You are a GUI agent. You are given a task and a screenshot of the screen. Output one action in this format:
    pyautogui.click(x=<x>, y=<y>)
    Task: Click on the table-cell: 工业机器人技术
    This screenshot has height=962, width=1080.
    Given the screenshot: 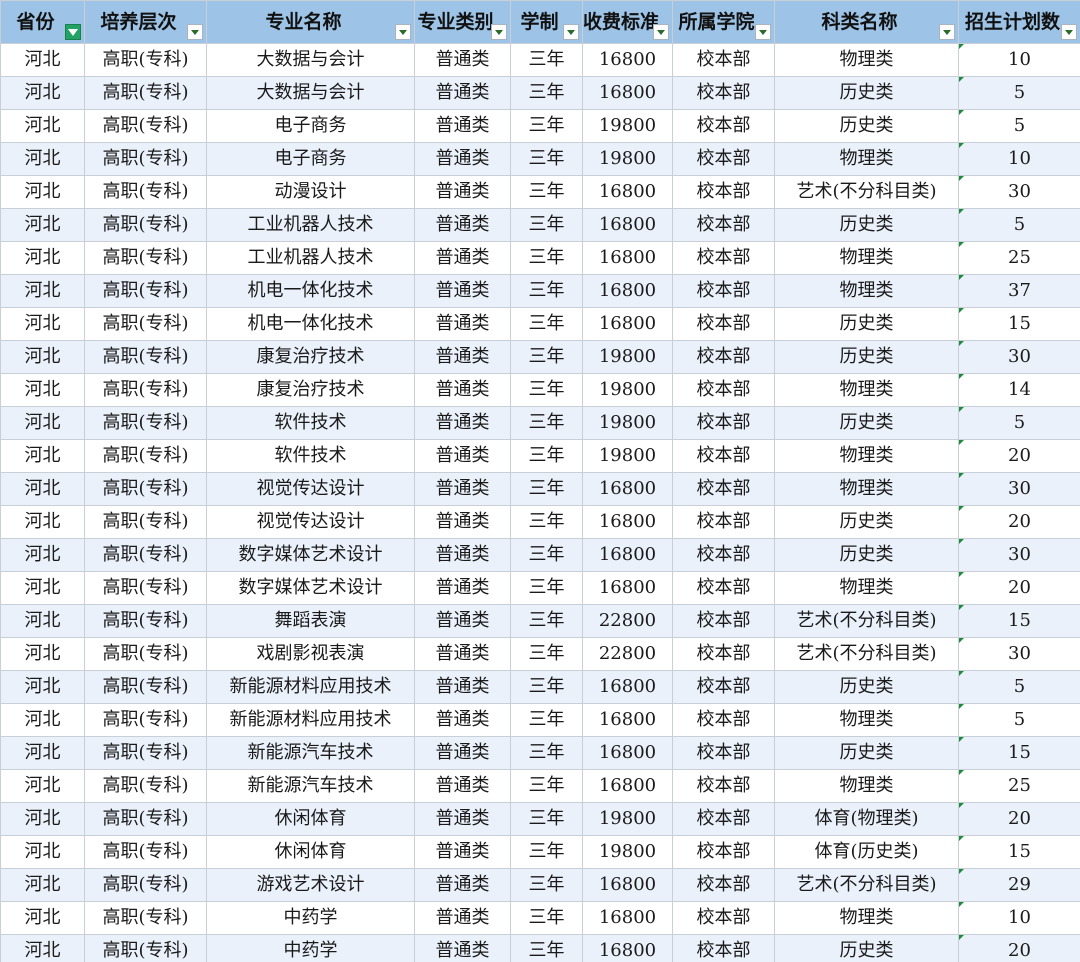 What is the action you would take?
    pyautogui.click(x=310, y=225)
    